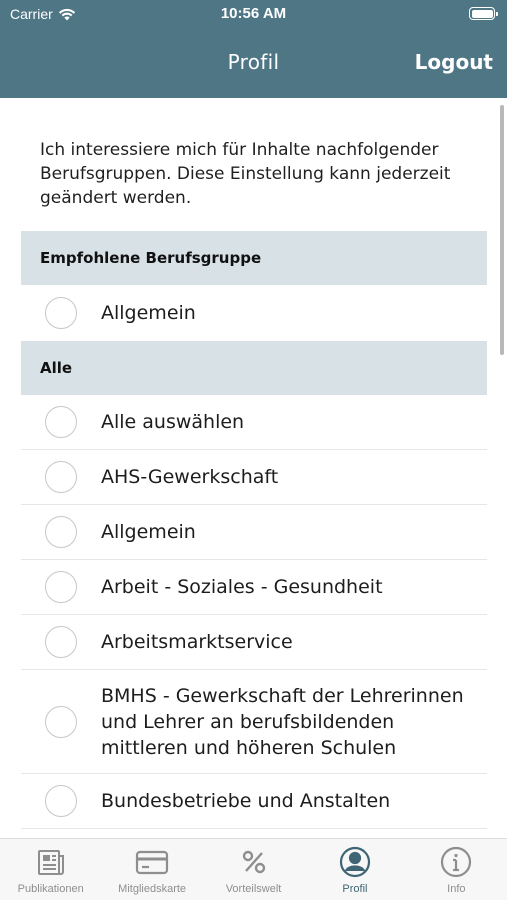 The width and height of the screenshot is (507, 900). I want to click on scrollbar, so click(502, 230).